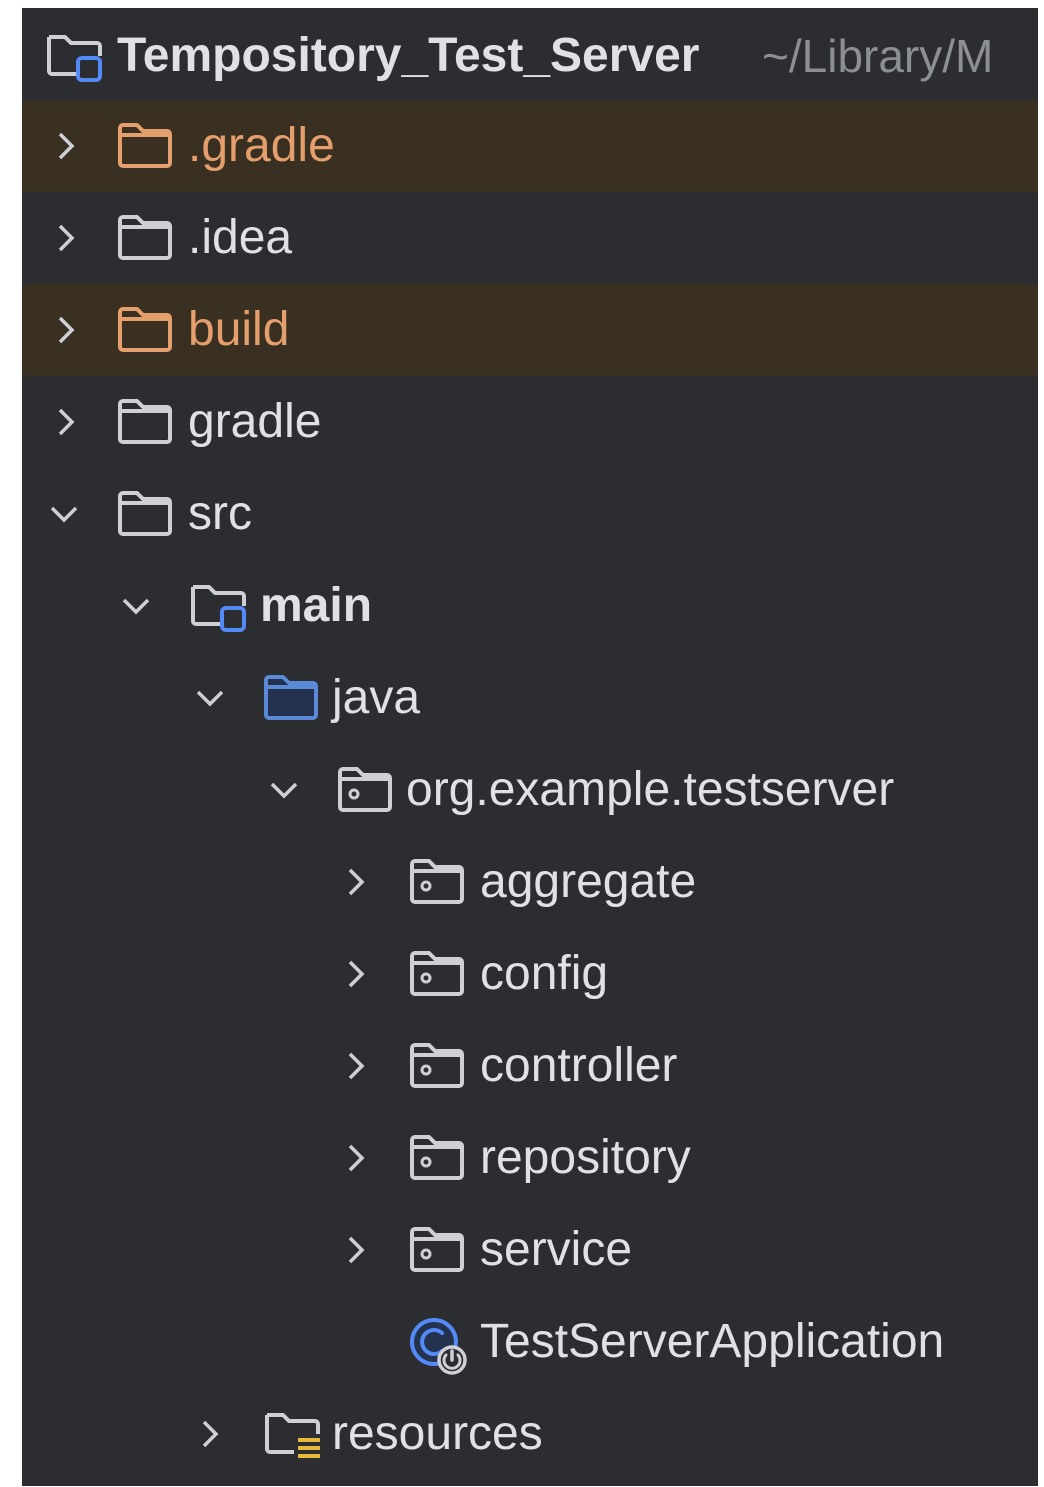 Image resolution: width=1044 pixels, height=1487 pixels. What do you see at coordinates (220, 513) in the screenshot?
I see `tree-item-label: src` at bounding box center [220, 513].